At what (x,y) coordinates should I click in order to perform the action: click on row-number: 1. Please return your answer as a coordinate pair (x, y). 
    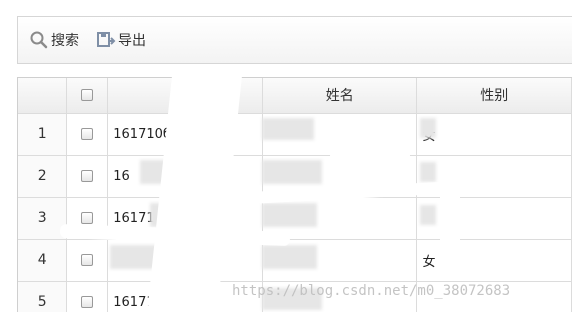
    Looking at the image, I should click on (43, 134).